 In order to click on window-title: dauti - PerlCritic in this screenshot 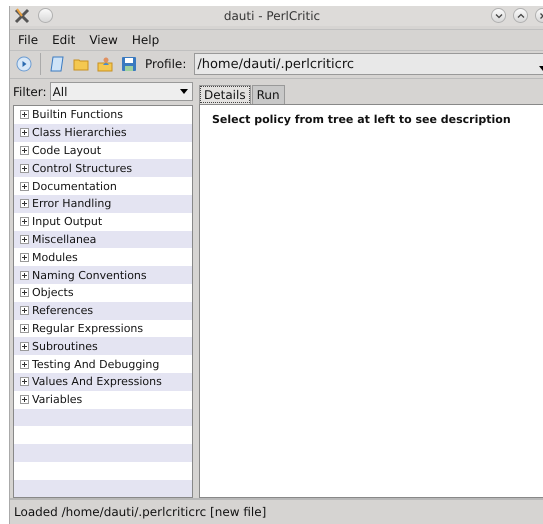, I will do `click(272, 15)`.